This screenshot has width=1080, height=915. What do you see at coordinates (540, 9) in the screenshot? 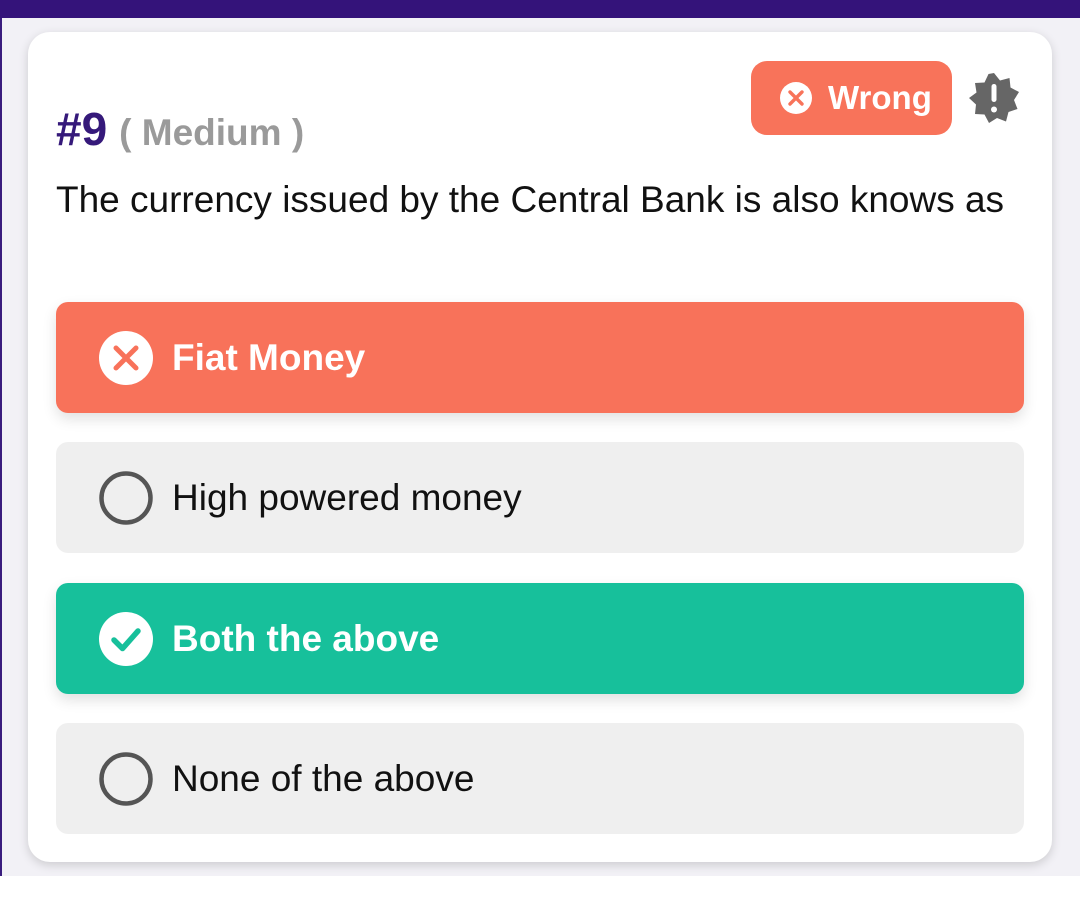
I see `top-app-bar` at bounding box center [540, 9].